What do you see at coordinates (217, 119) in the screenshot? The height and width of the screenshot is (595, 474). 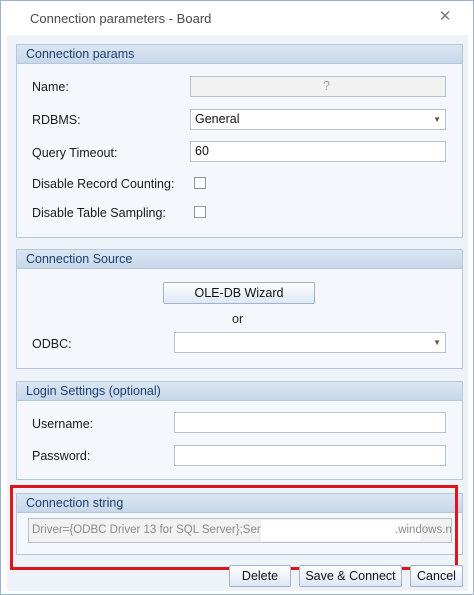 I see `rdbms-value: General` at bounding box center [217, 119].